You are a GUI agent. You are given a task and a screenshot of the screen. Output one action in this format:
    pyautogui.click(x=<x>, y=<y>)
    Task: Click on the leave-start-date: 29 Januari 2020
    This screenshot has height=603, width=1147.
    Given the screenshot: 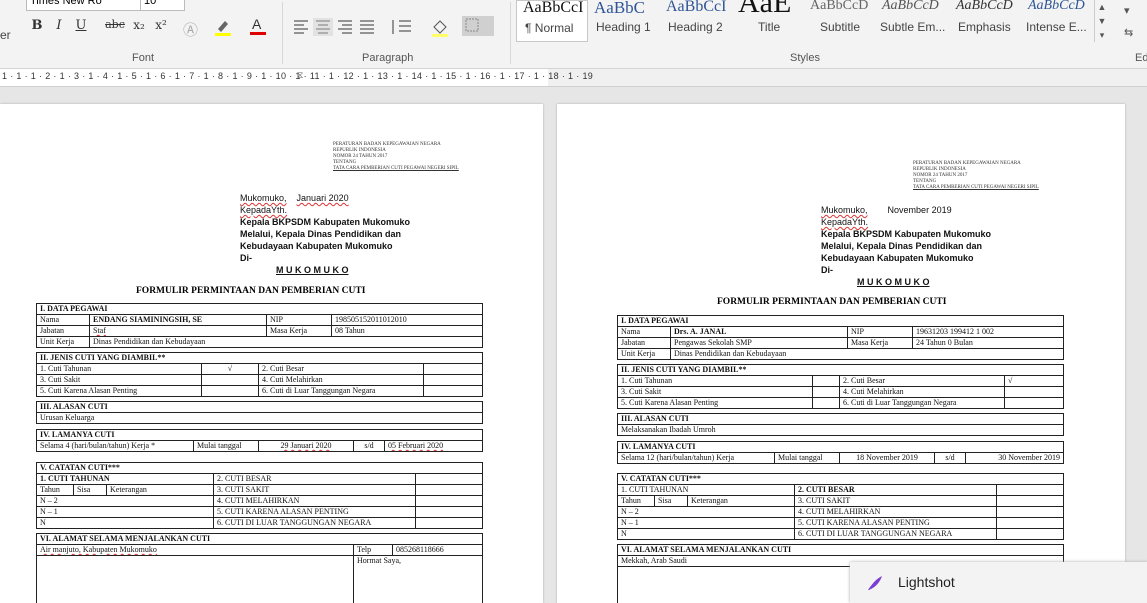 What is the action you would take?
    pyautogui.click(x=306, y=446)
    